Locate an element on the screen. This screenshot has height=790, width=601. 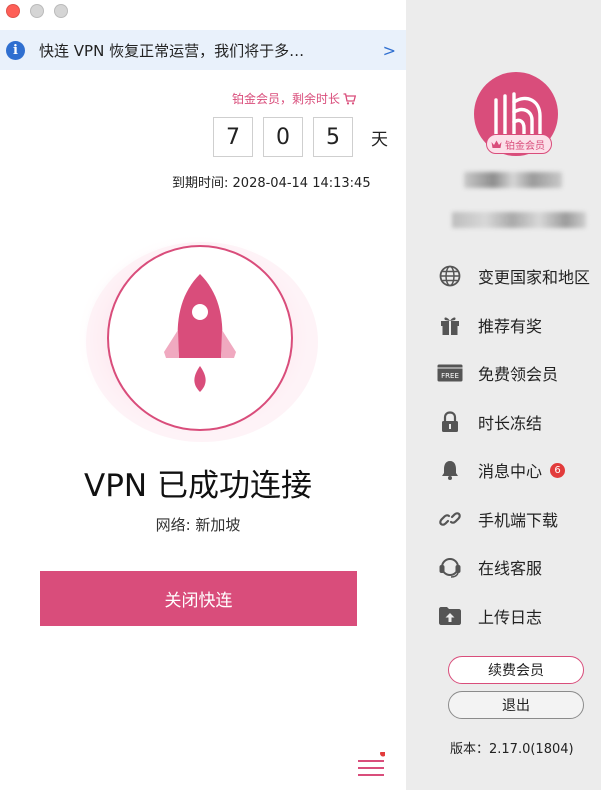
sidebar-item-label: 免费领会员 is located at coordinates (518, 375).